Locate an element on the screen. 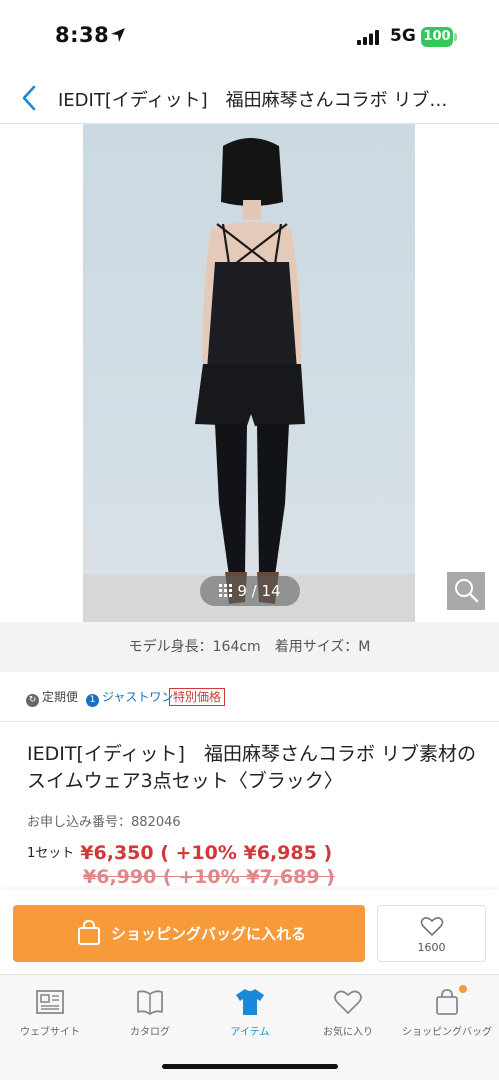  price-row: 1セット ¥6,350 ( +10% ¥6,985 ) is located at coordinates (179, 854).